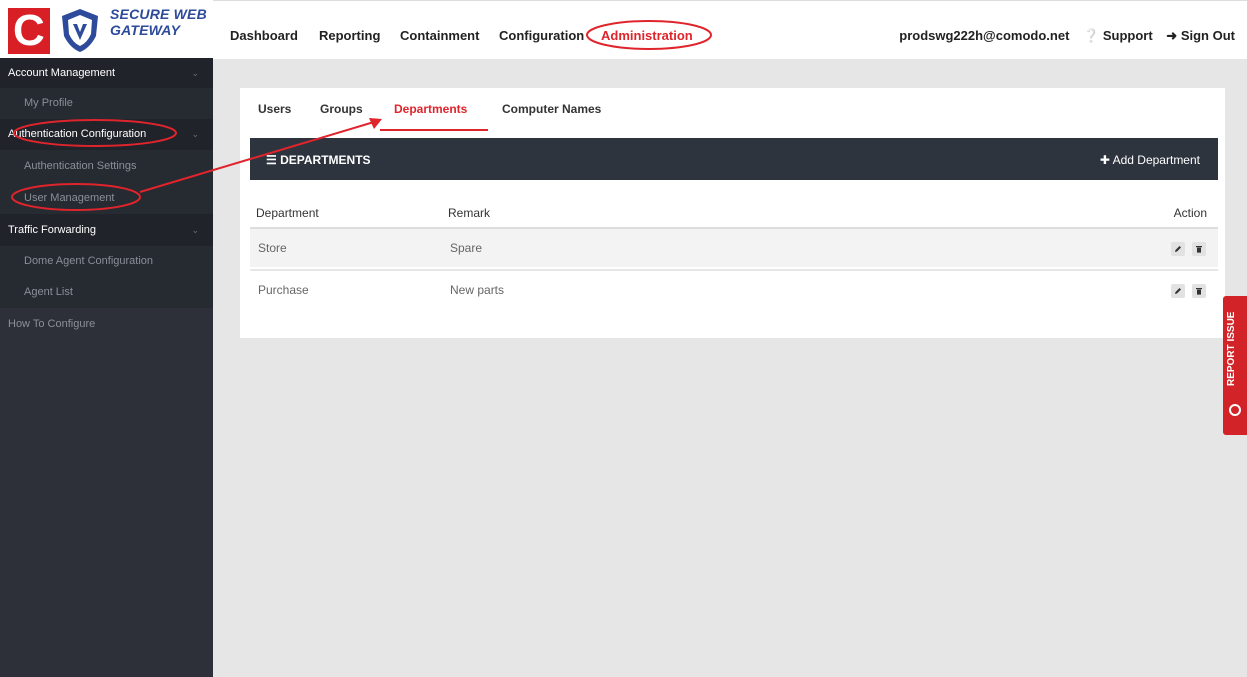 The image size is (1247, 677). Describe the element at coordinates (106, 73) in the screenshot. I see `sidebar-item-account-management: Account Management ⌄` at that location.